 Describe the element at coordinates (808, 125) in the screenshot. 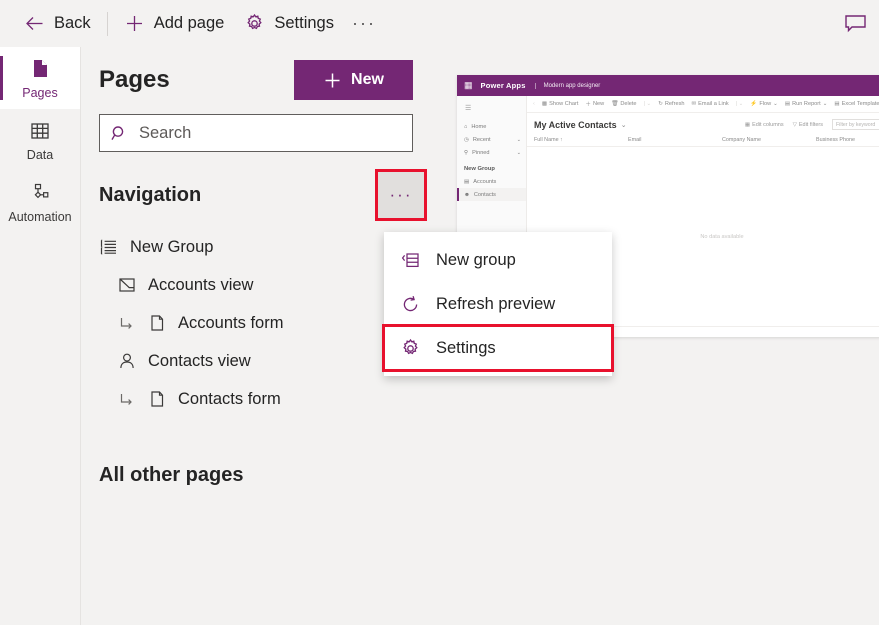

I see `preview-edit-filters: ▽ Edit filters` at that location.